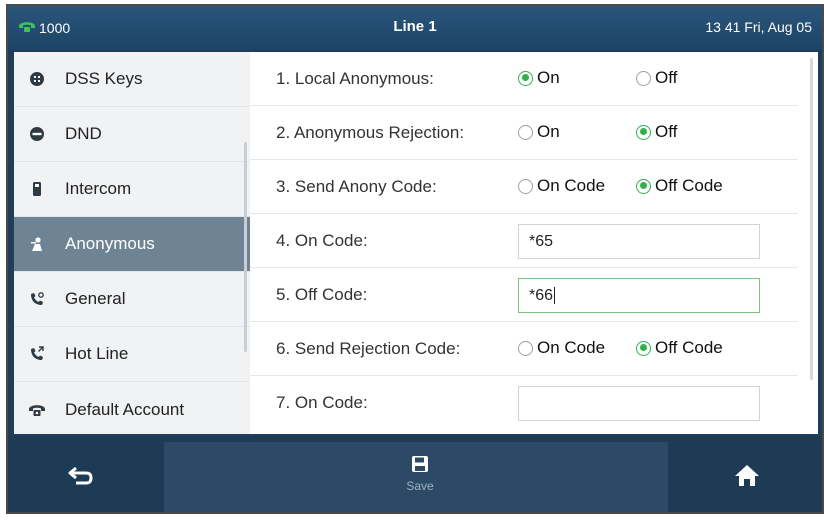  What do you see at coordinates (322, 294) in the screenshot?
I see `off-code-label: 5. Off Code:` at bounding box center [322, 294].